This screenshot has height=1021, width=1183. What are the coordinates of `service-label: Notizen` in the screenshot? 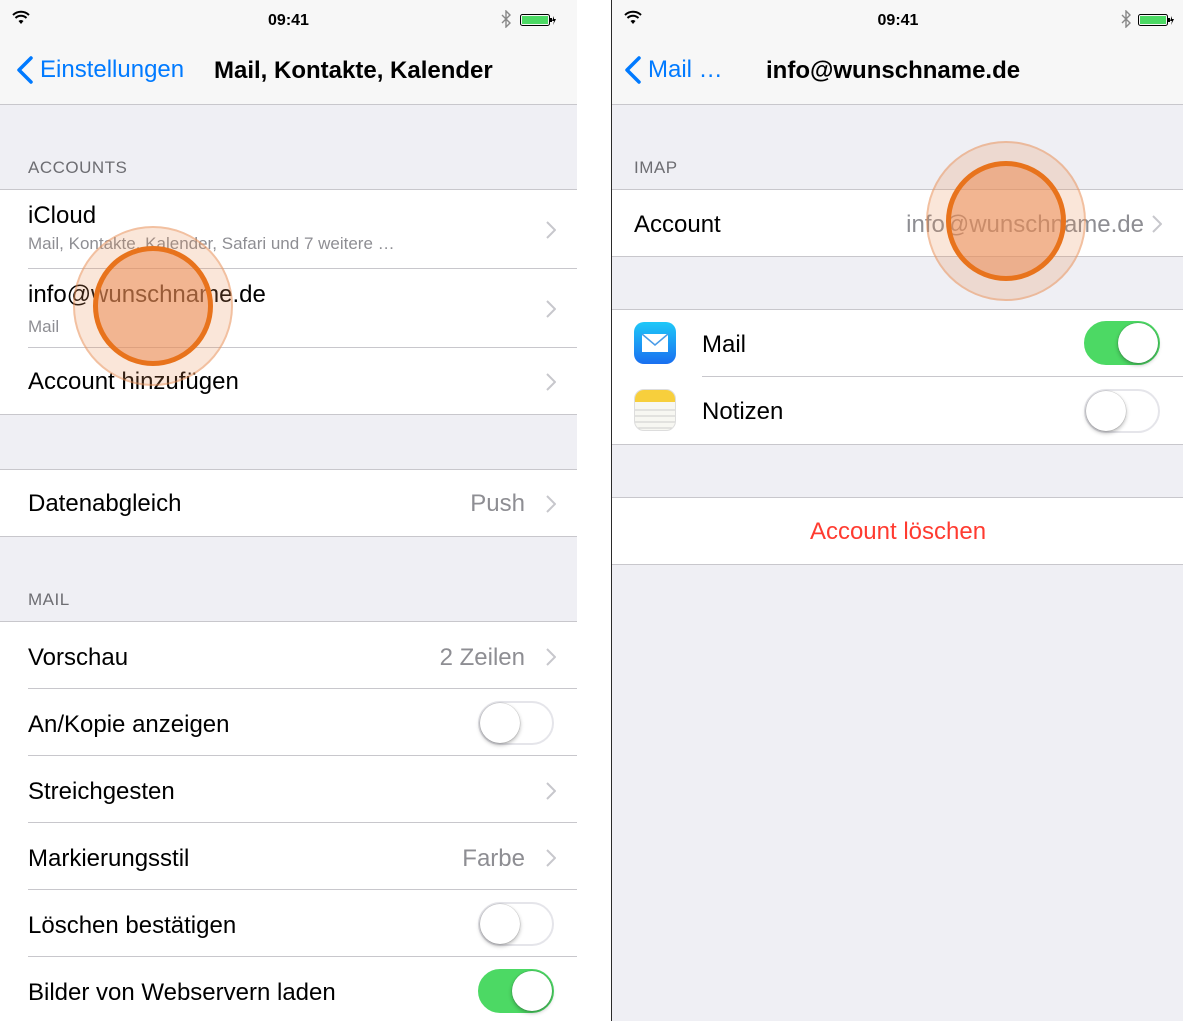 It's located at (743, 411).